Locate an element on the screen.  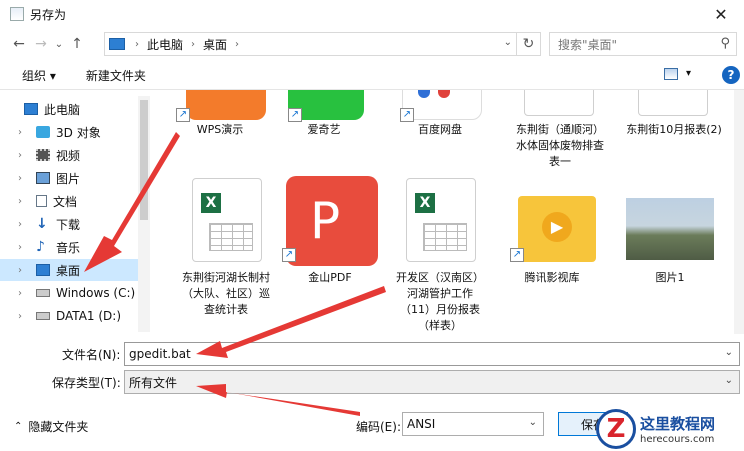
site-logo-icon: Z is located at coordinates (616, 428).